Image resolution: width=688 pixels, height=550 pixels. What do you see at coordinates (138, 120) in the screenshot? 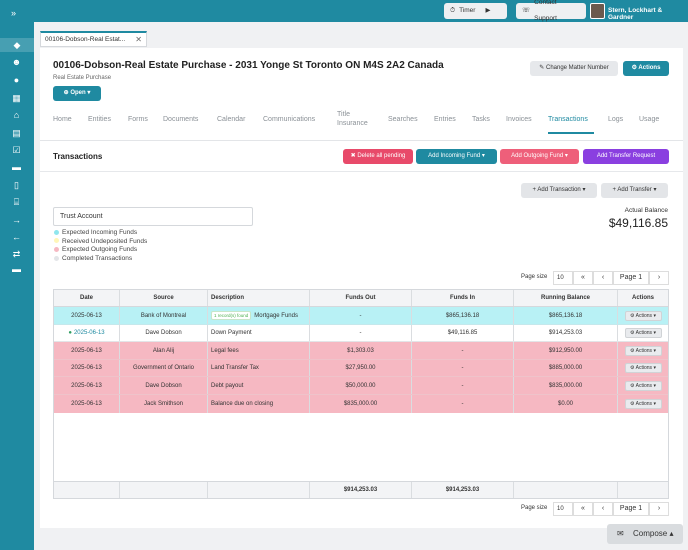
I see `tab-forms: Forms` at bounding box center [138, 120].